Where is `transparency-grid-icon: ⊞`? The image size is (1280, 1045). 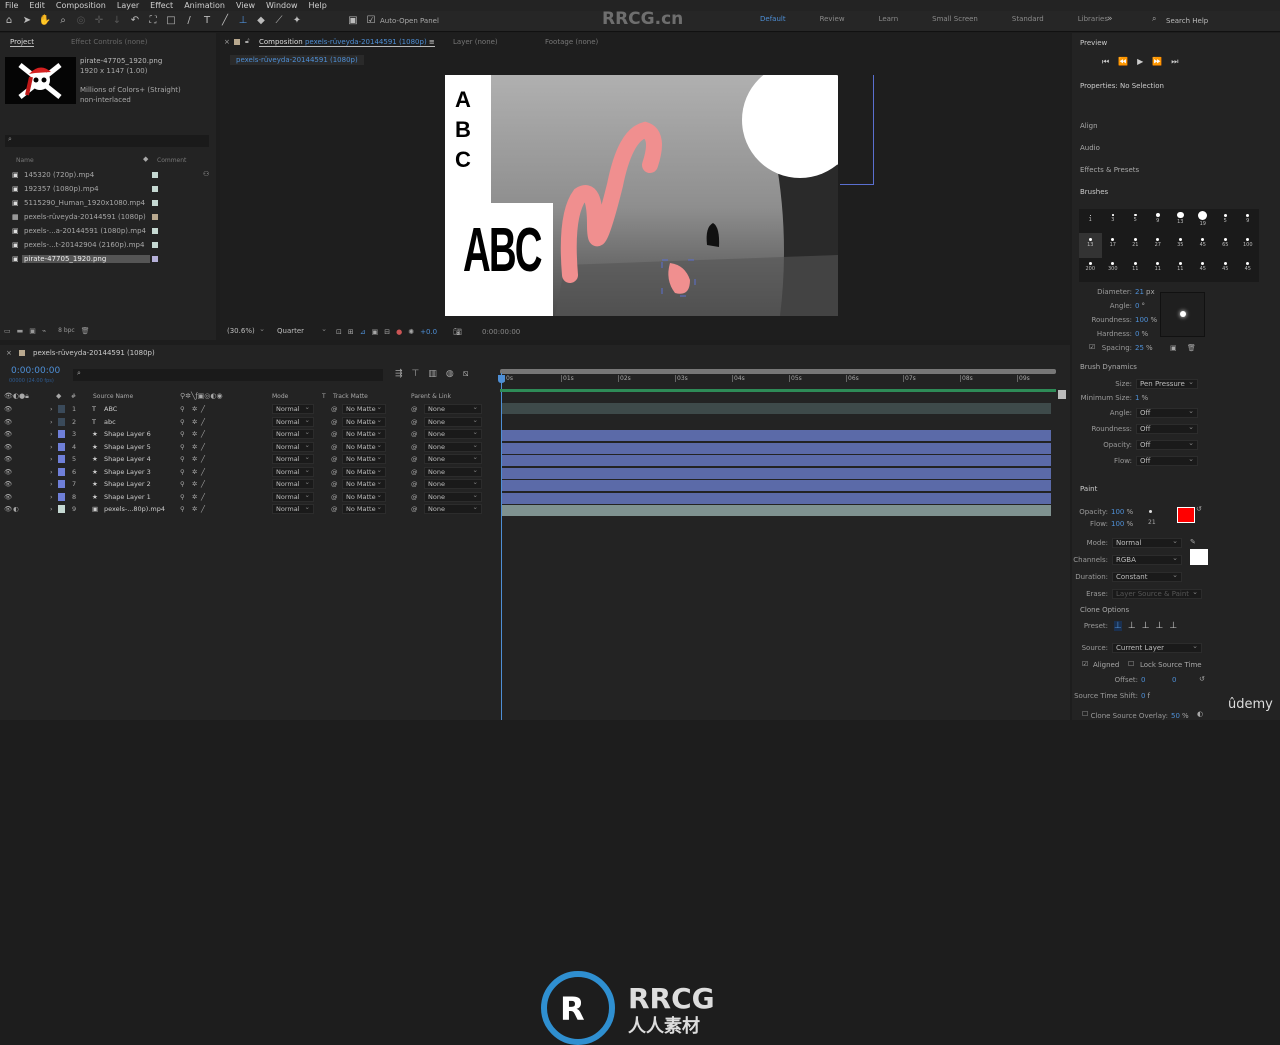
transparency-grid-icon: ⊞ is located at coordinates (351, 332).